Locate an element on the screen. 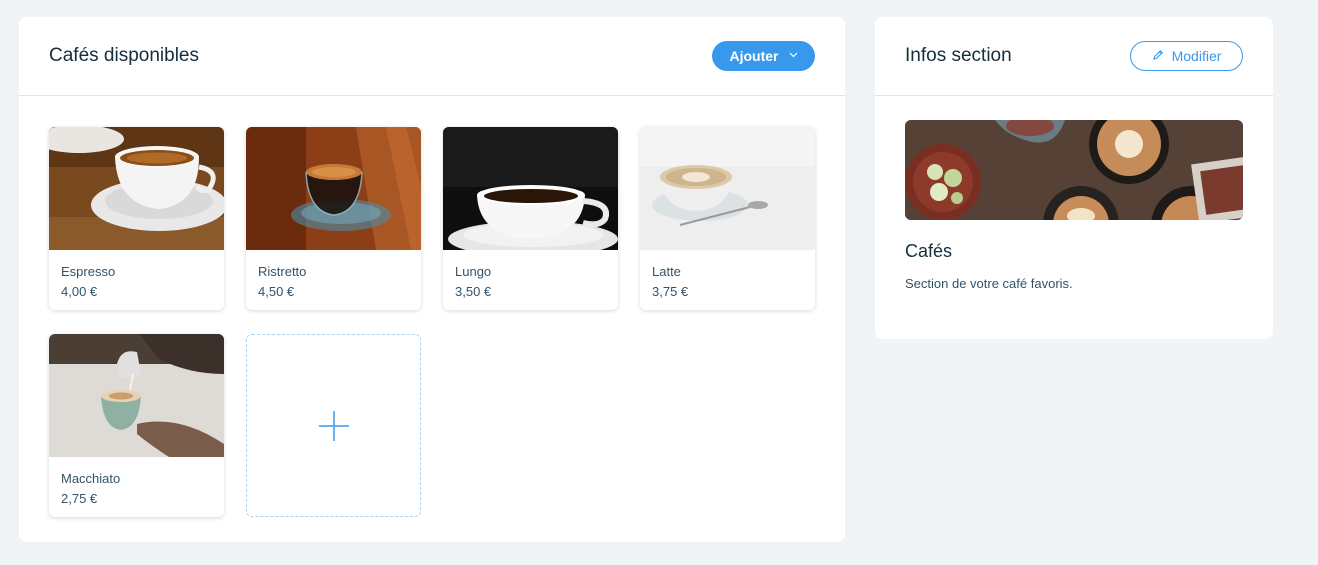 This screenshot has height=565, width=1318. edit-button: Modifier is located at coordinates (1186, 56).